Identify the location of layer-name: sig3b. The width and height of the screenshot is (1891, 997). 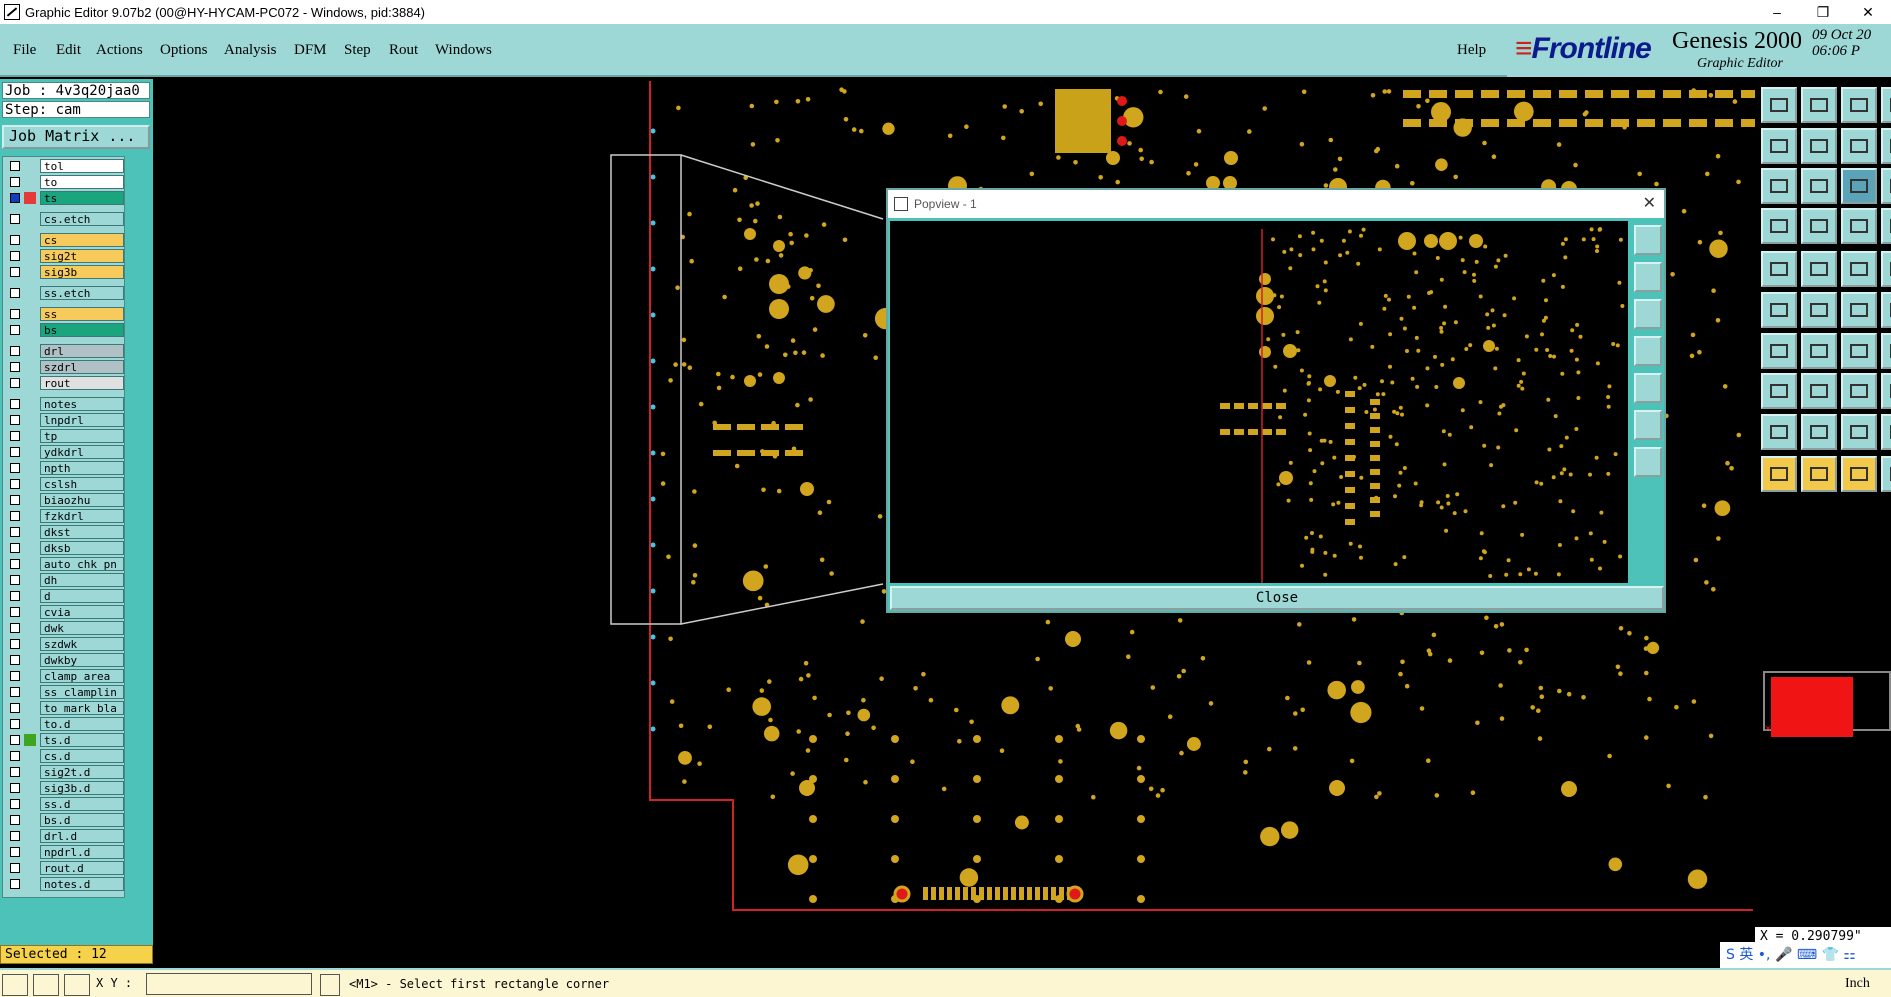
(82, 272).